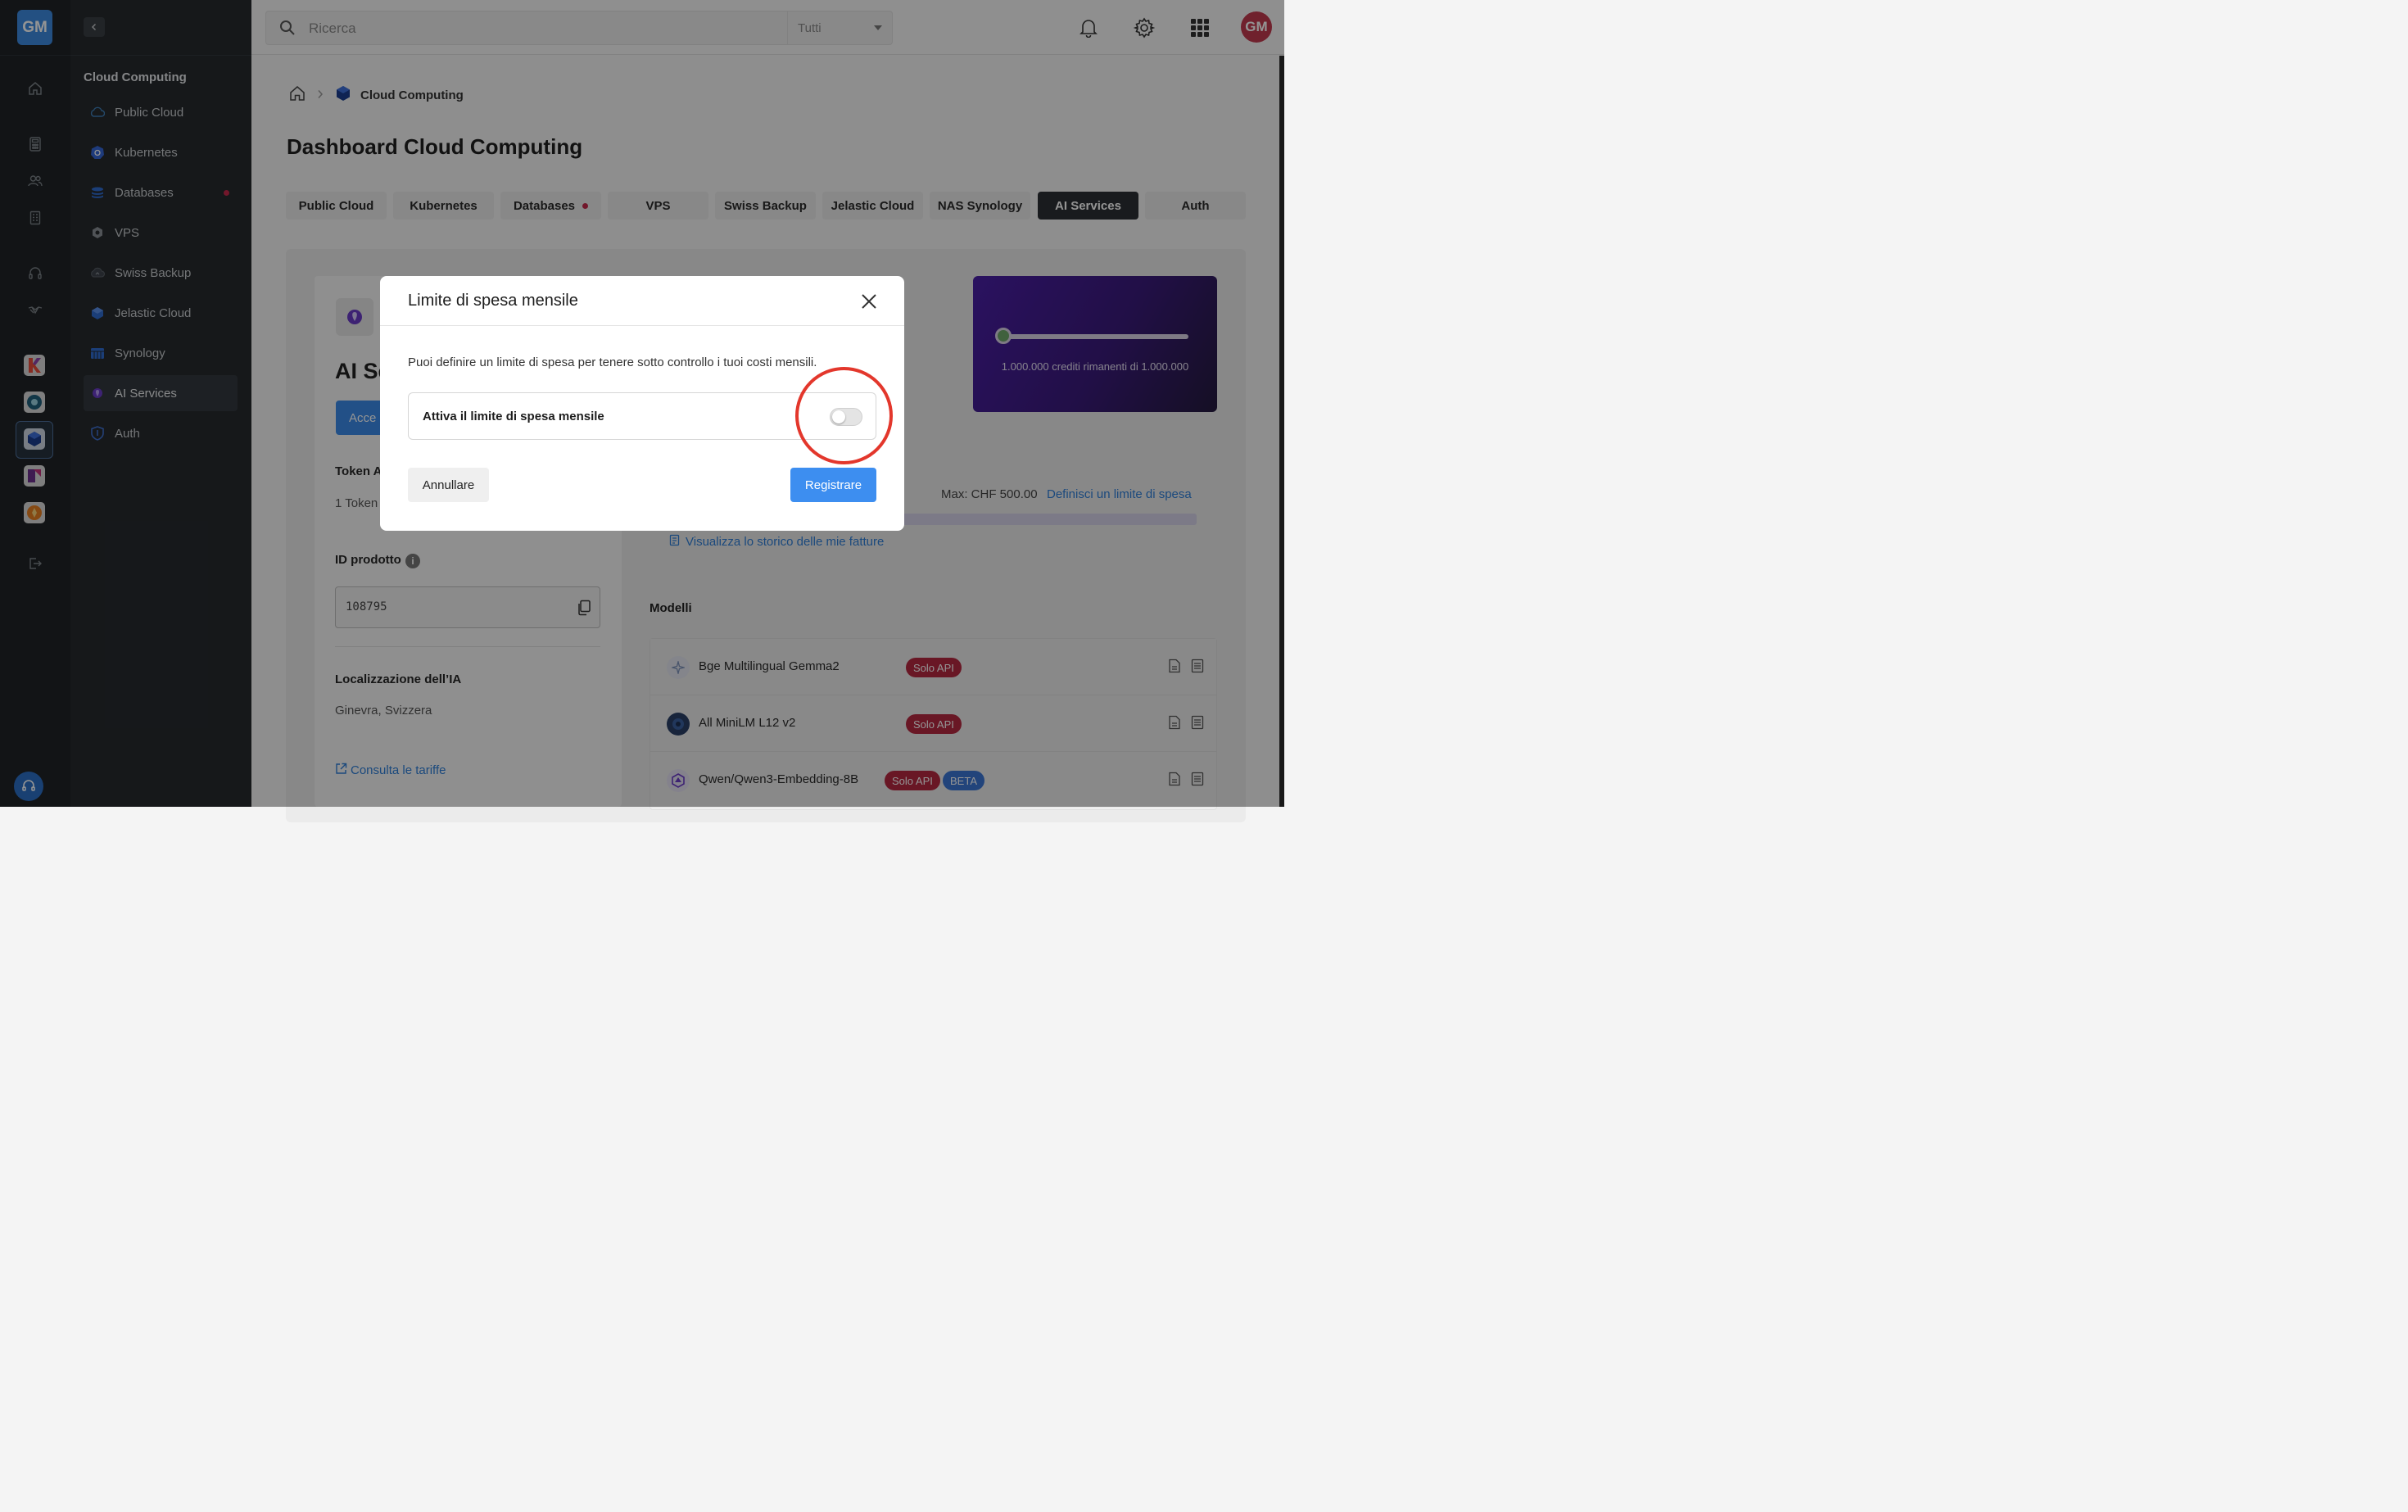  What do you see at coordinates (844, 416) in the screenshot?
I see `highlight-circle` at bounding box center [844, 416].